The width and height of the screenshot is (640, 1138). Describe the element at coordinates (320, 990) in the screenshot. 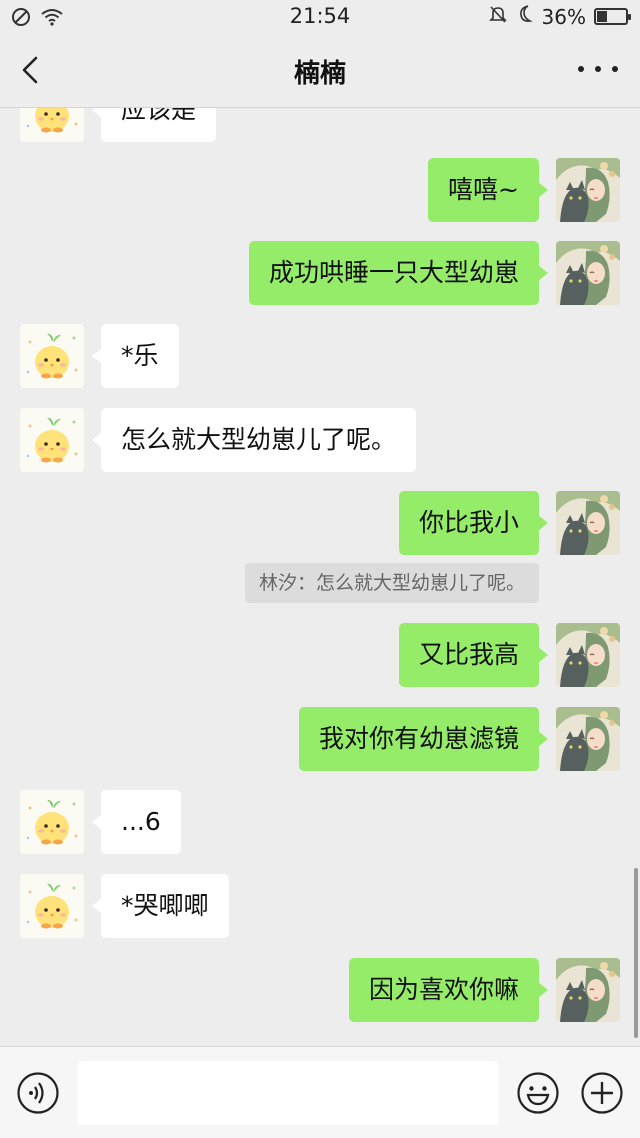

I see `outgoing-message: 因为喜欢你嘛` at that location.